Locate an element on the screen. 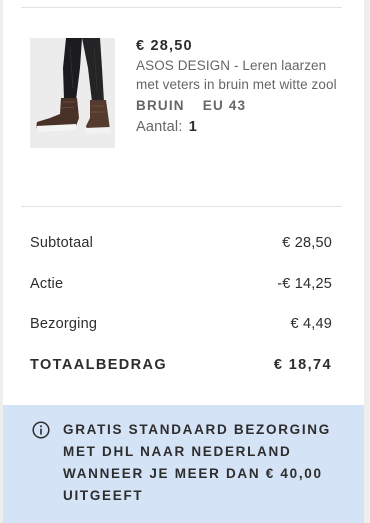 Image resolution: width=370 pixels, height=523 pixels. shipping-row: Bezorging € 4,49 is located at coordinates (181, 324).